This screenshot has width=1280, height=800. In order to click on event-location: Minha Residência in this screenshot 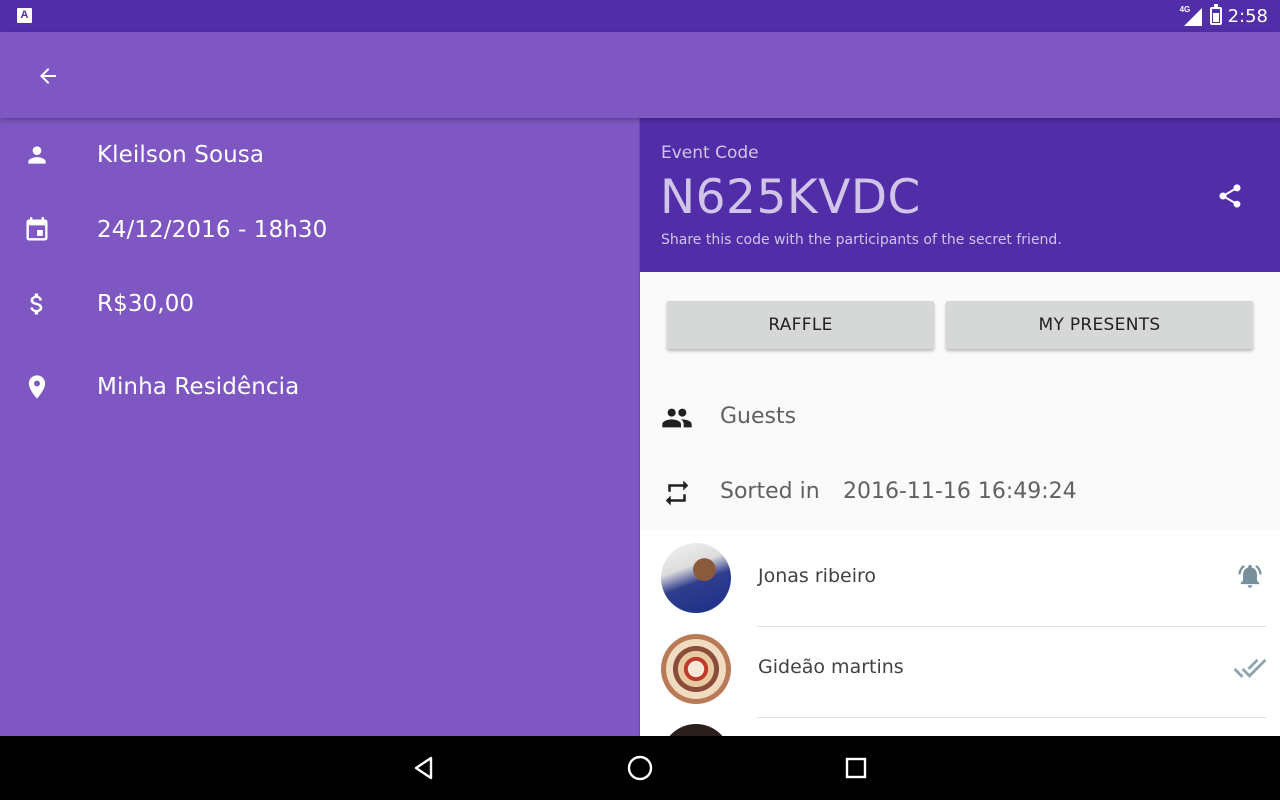, I will do `click(198, 387)`.